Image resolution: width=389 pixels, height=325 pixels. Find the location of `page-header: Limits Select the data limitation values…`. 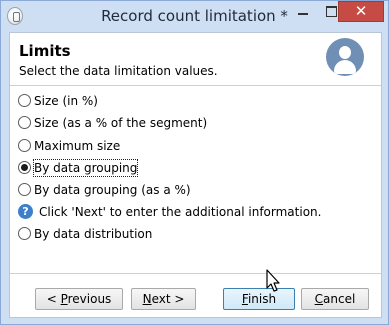

page-header: Limits Select the data limitation values… is located at coordinates (195, 58).